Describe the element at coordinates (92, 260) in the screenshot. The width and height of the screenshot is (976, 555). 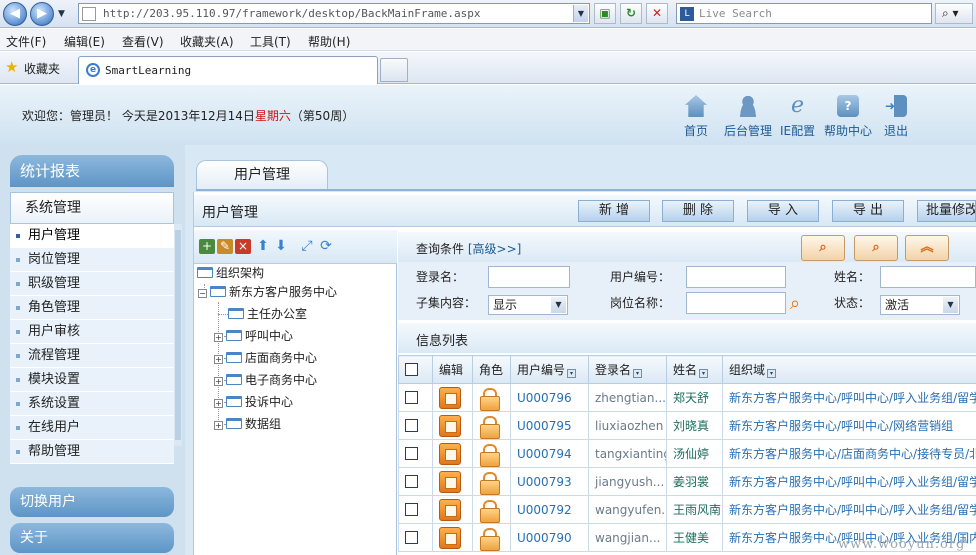
I see `sidebar-item-position-management: 岗位管理` at that location.